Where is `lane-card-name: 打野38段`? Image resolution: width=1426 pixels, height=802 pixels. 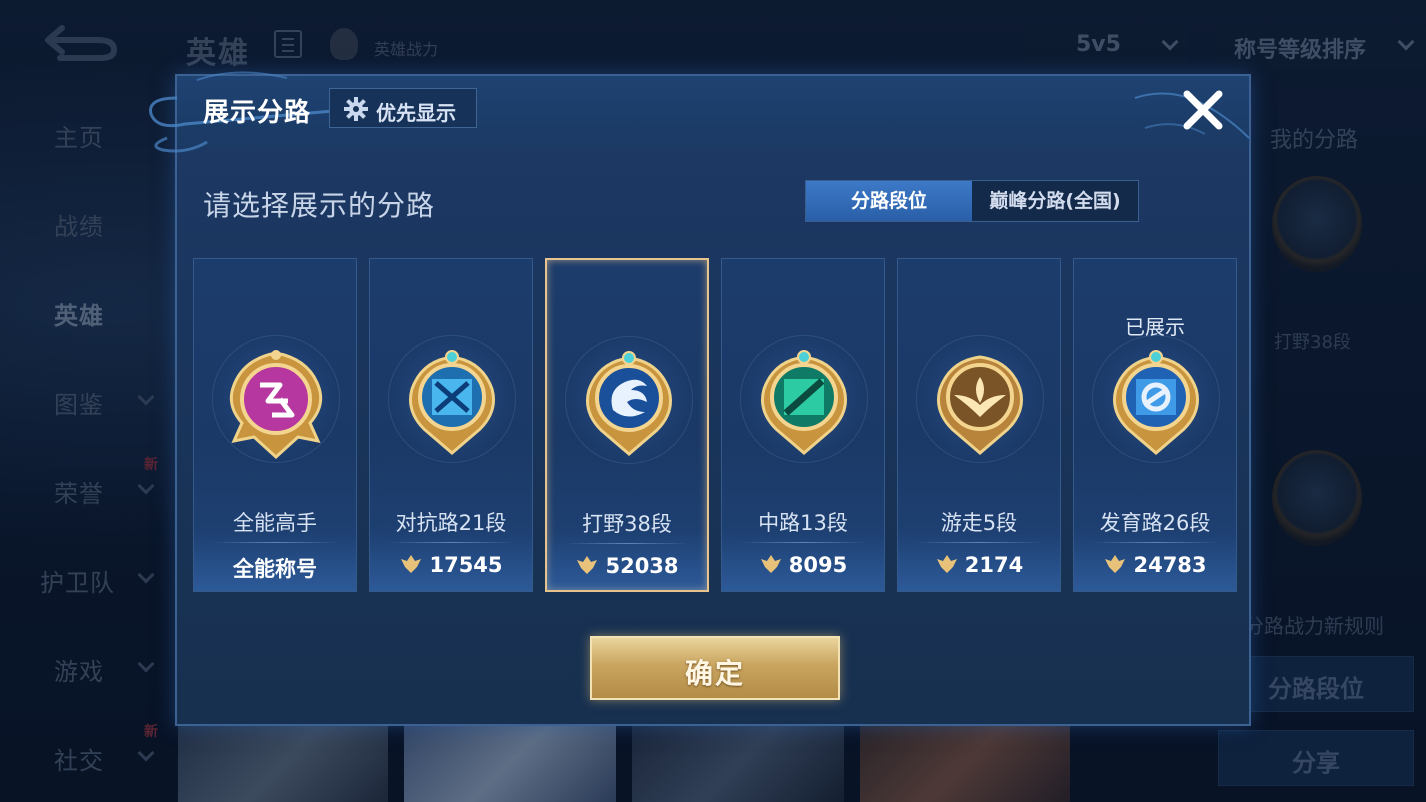 lane-card-name: 打野38段 is located at coordinates (627, 524).